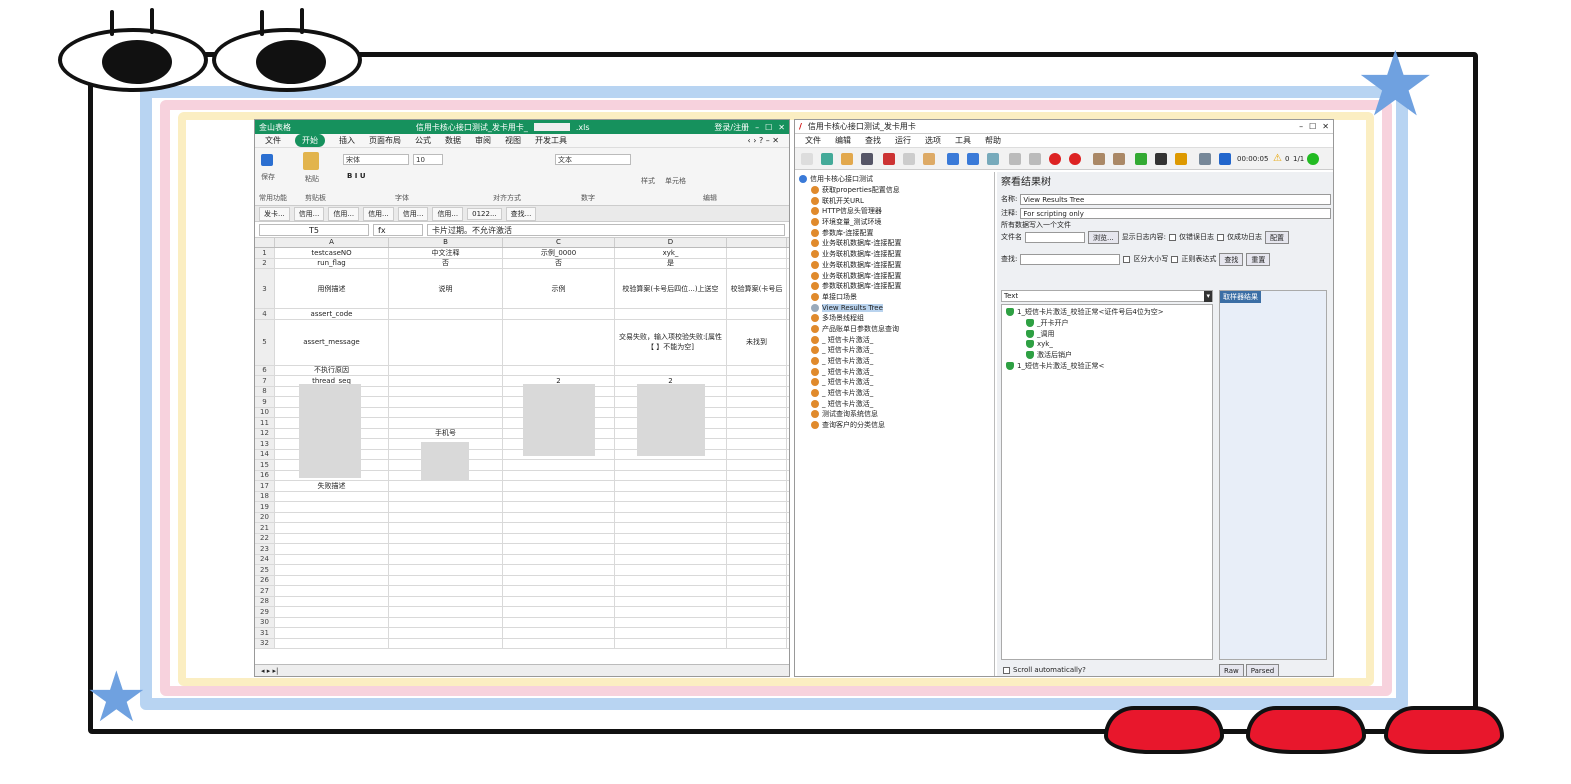  Describe the element at coordinates (1221, 237) in the screenshot. I see `success-only-checkbox` at that location.